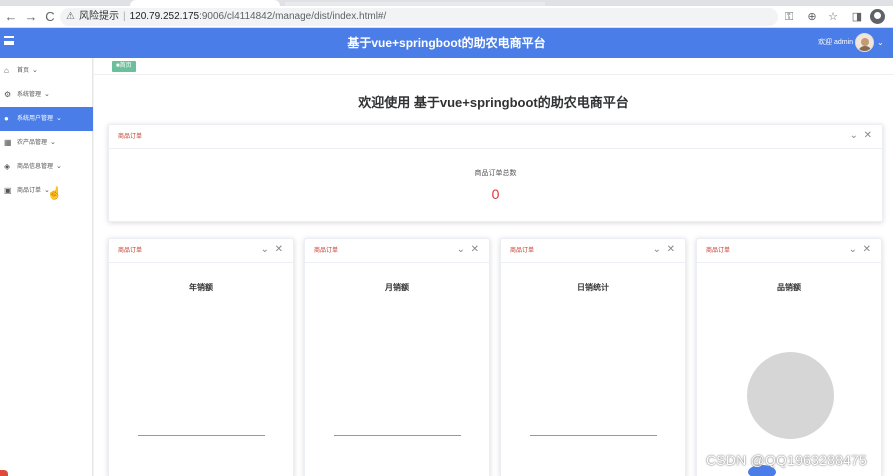 The width and height of the screenshot is (893, 476). I want to click on star-icon: ☆, so click(833, 17).